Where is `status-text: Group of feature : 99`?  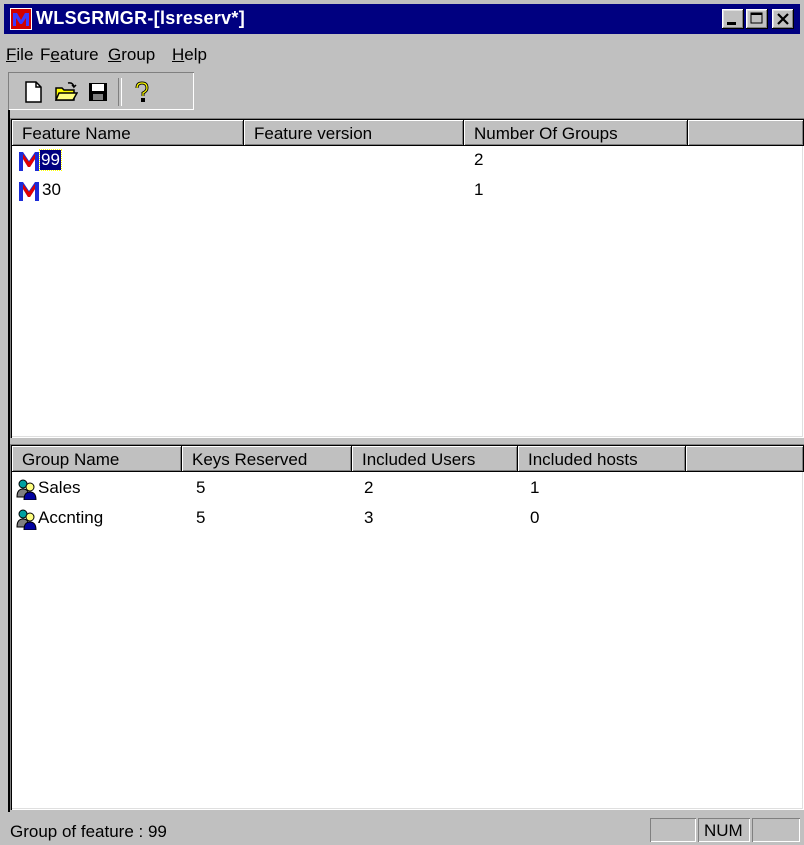 status-text: Group of feature : 99 is located at coordinates (88, 831).